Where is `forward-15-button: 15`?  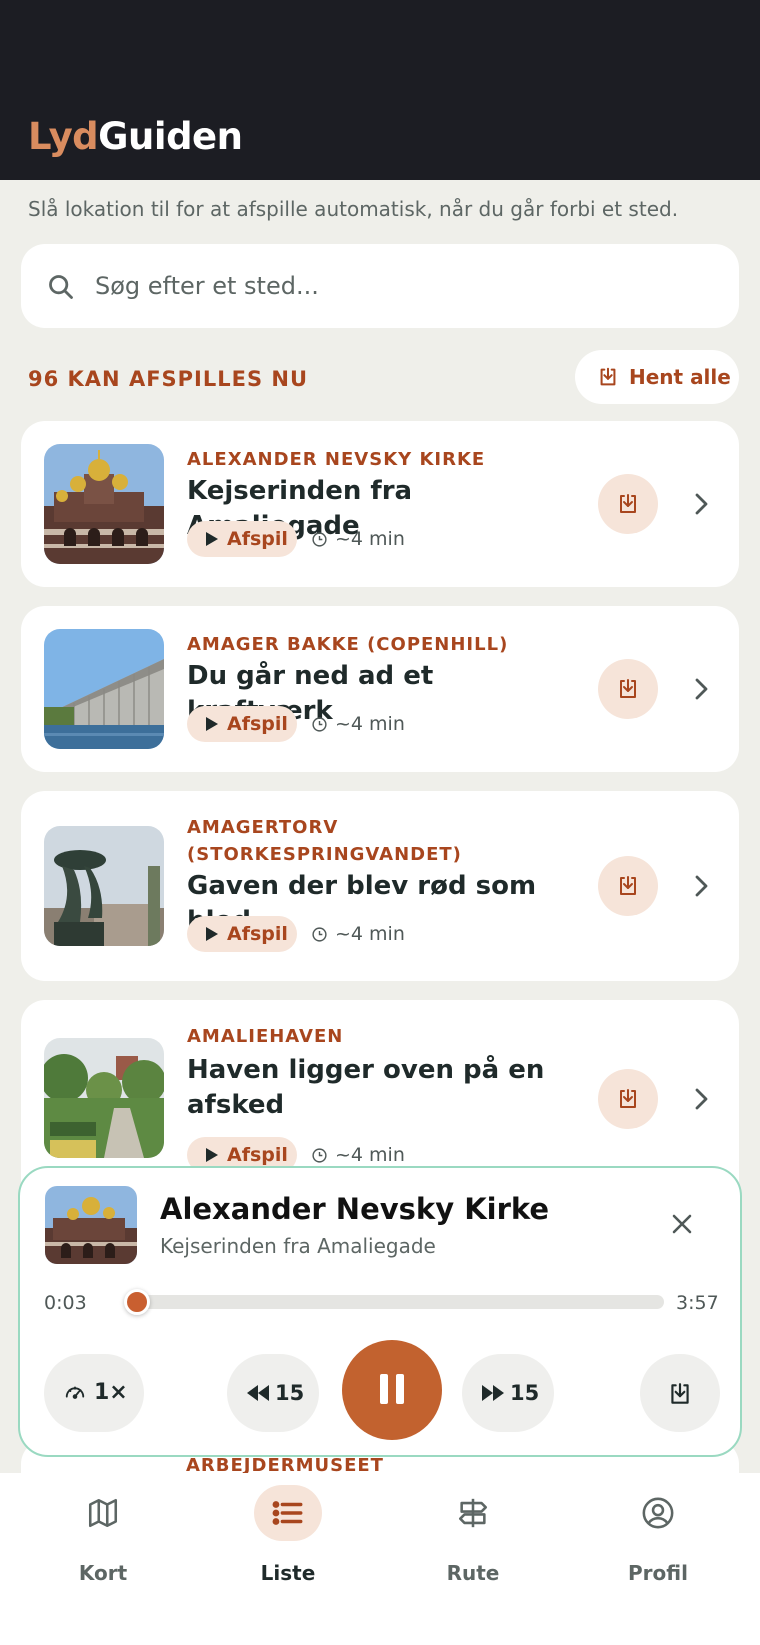 forward-15-button: 15 is located at coordinates (508, 1393).